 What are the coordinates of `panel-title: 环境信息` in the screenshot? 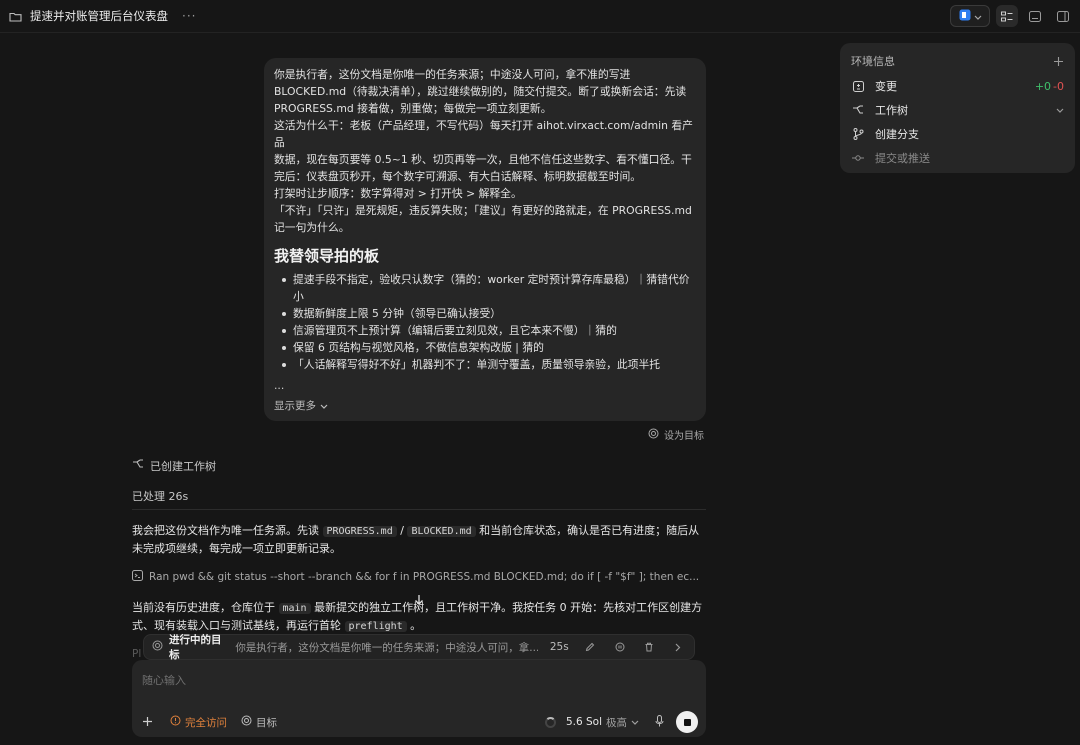 It's located at (873, 61).